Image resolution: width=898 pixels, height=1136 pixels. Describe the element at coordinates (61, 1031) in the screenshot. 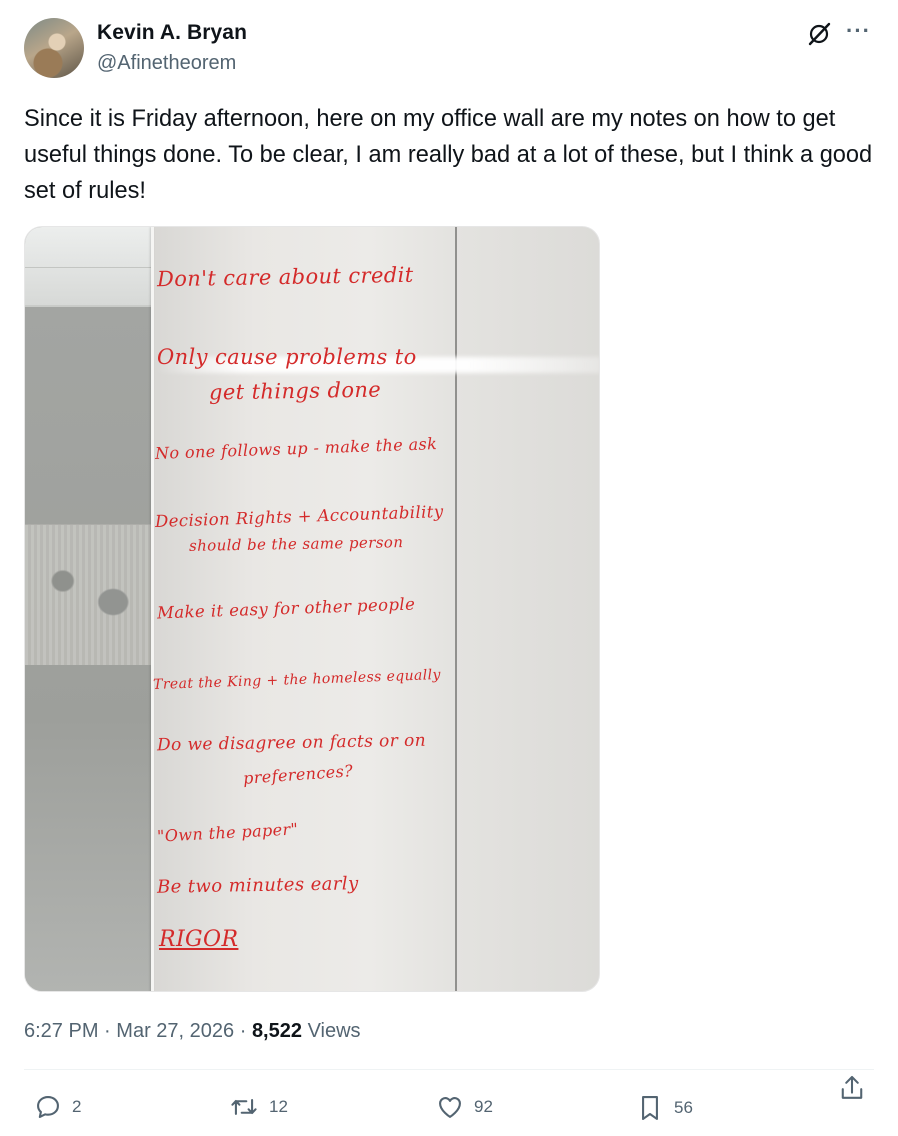

I see `tweet-time: 6:27 PM` at that location.